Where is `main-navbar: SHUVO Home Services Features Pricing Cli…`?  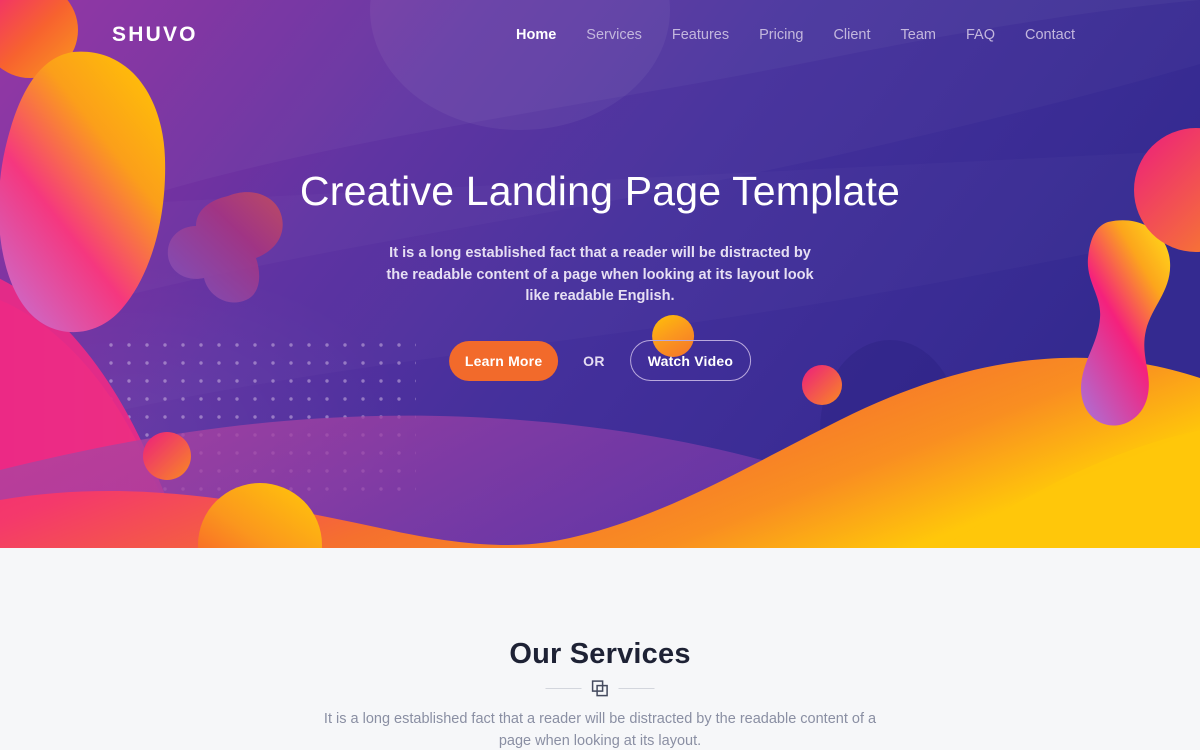
main-navbar: SHUVO Home Services Features Pricing Cli… is located at coordinates (600, 36).